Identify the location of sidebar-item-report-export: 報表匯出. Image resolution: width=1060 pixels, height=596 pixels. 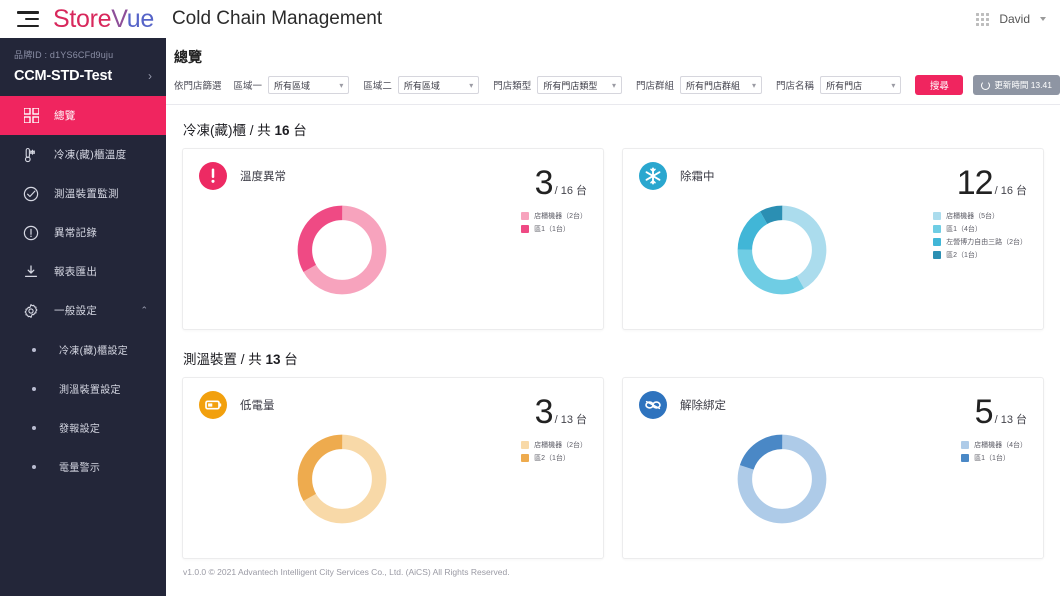
(83, 271).